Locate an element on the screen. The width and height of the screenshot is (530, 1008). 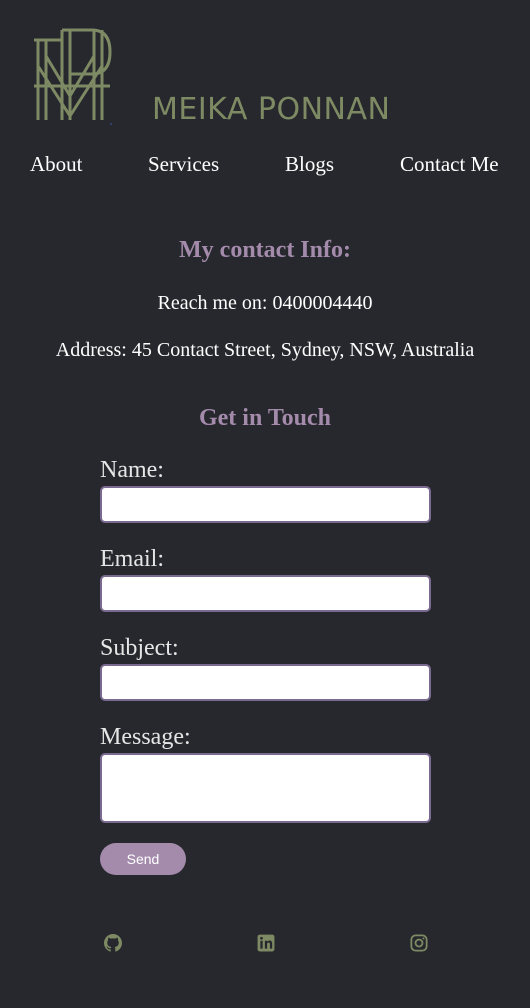
social-links is located at coordinates (265, 944).